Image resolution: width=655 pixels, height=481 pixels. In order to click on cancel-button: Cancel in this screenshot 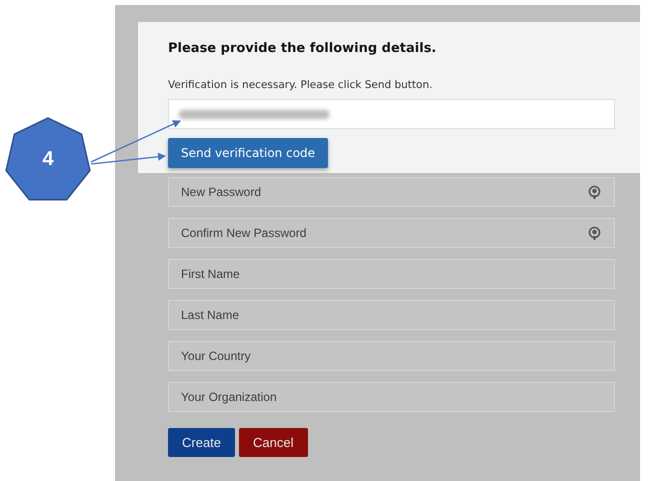, I will do `click(273, 443)`.